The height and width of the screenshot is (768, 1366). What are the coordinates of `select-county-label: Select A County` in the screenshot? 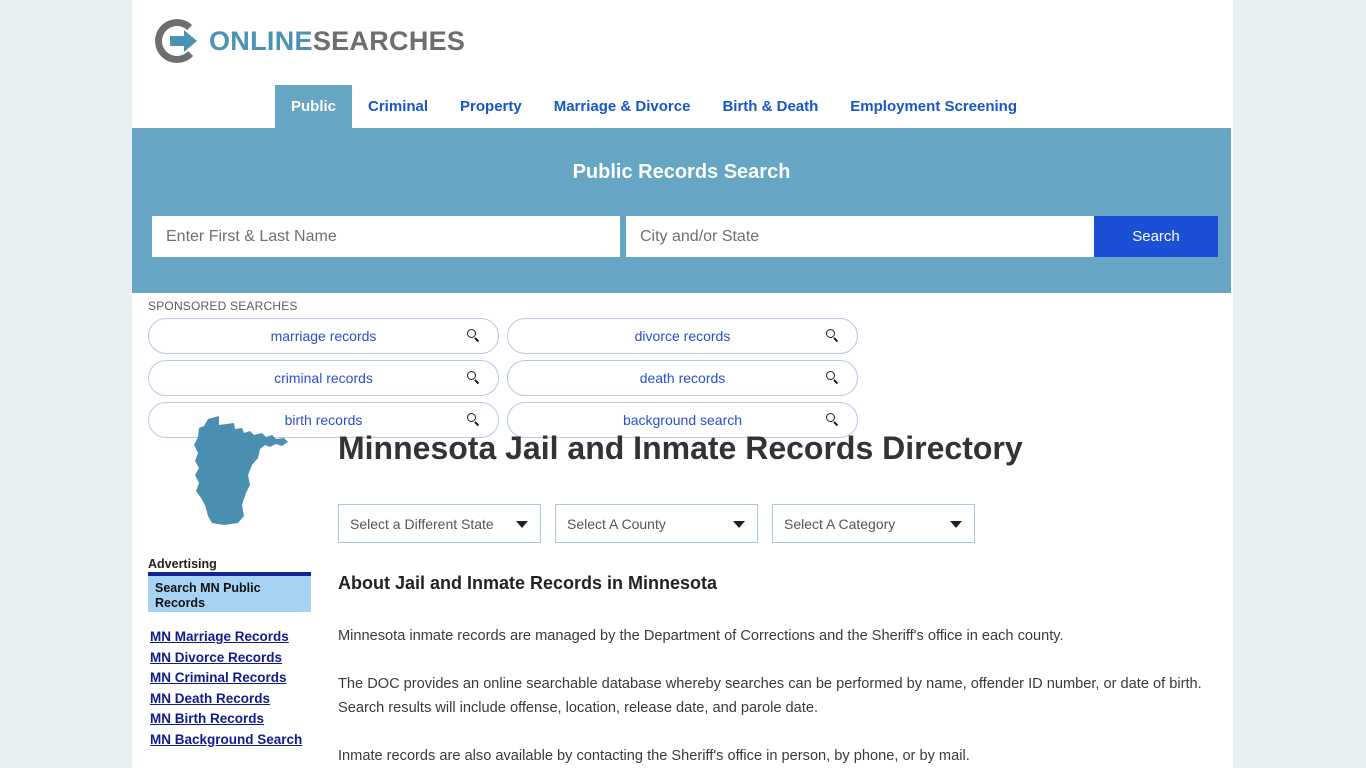 It's located at (616, 523).